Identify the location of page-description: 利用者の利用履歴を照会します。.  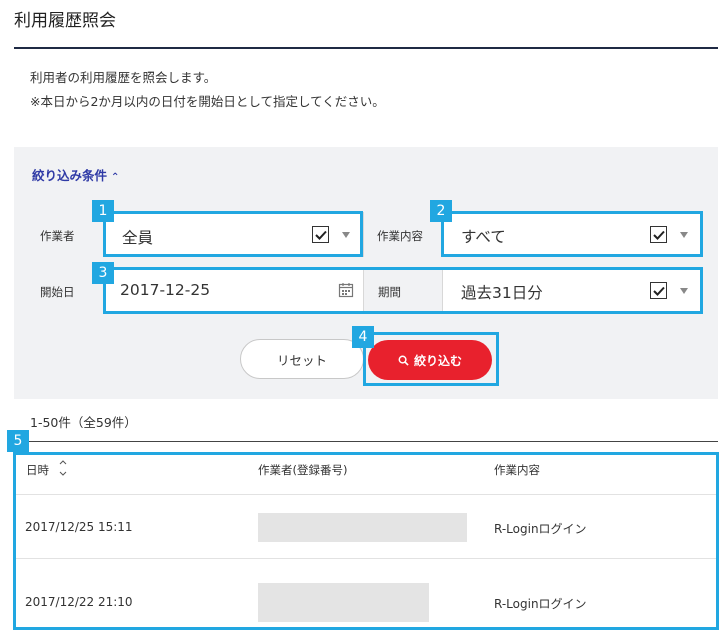
(123, 77).